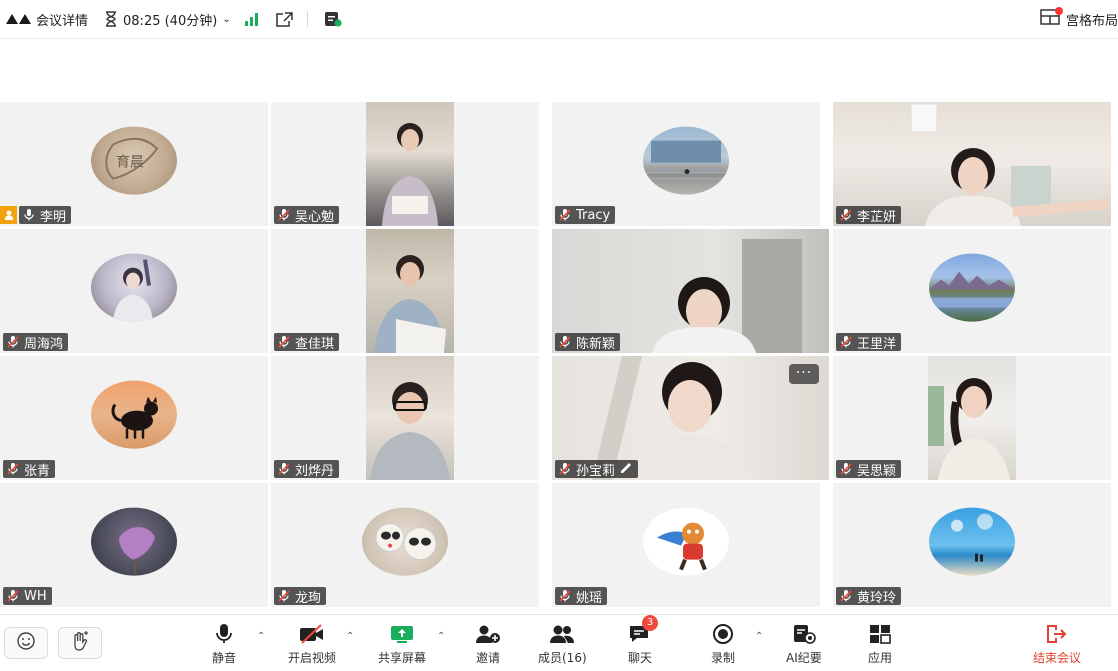 The image size is (1118, 671). I want to click on participant-name: 吴思颖, so click(877, 471).